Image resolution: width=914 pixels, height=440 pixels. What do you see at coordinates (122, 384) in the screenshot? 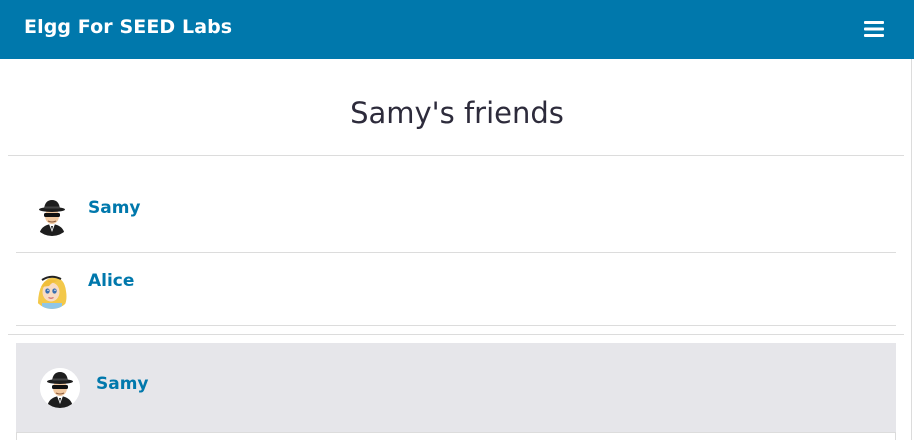
I see `owner-name-link: Samy` at bounding box center [122, 384].